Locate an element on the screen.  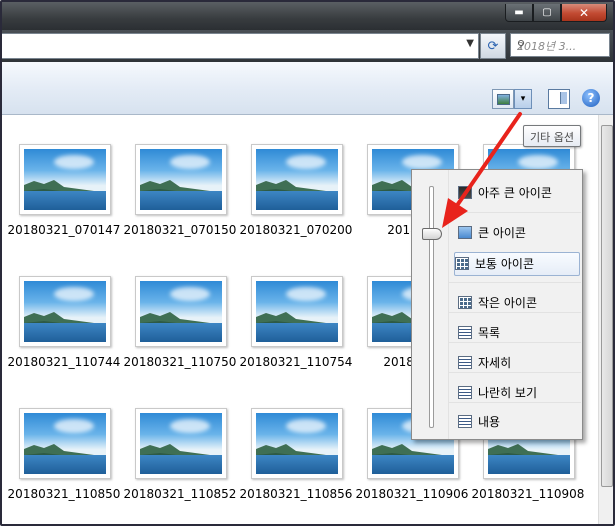
extra-large-icons-icon is located at coordinates (465, 192).